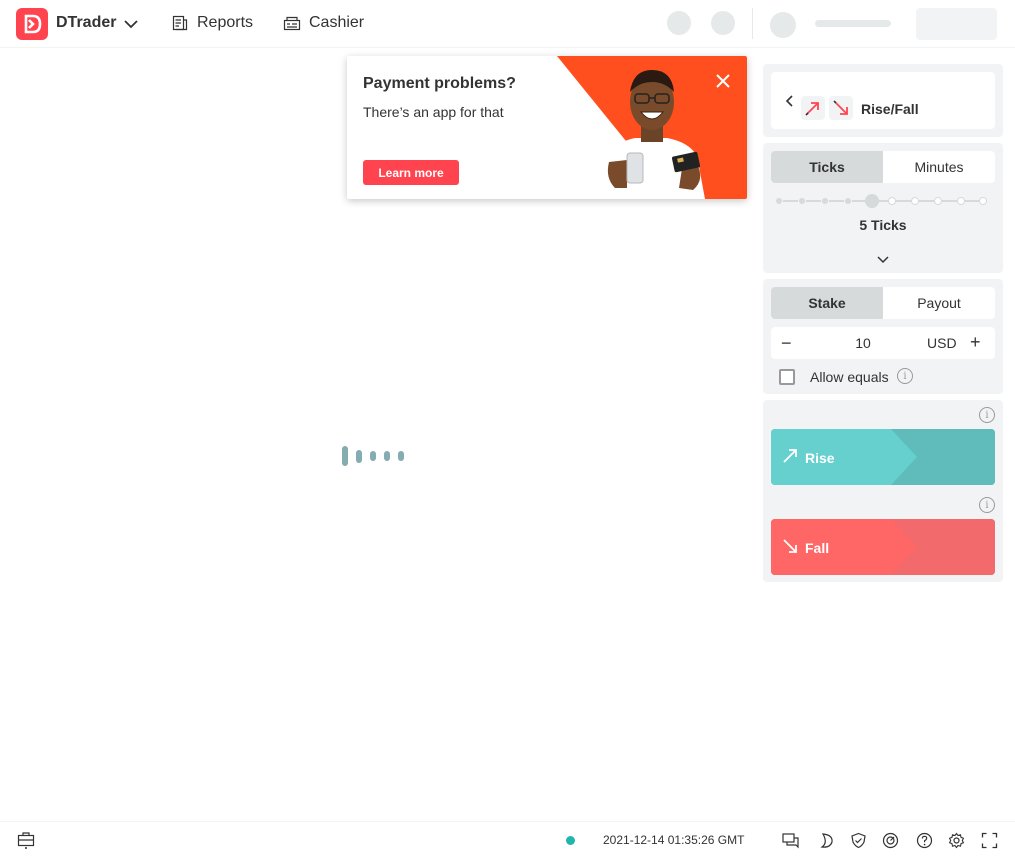 The width and height of the screenshot is (1015, 857). Describe the element at coordinates (790, 546) in the screenshot. I see `fall-arrow-icon` at that location.